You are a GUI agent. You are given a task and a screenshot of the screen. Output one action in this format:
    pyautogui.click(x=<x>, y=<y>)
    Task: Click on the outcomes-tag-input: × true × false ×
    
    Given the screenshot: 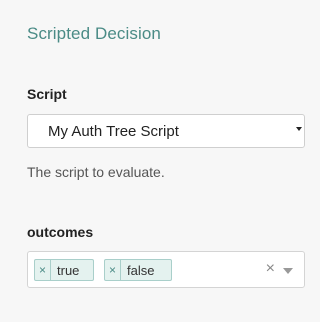 What is the action you would take?
    pyautogui.click(x=166, y=269)
    